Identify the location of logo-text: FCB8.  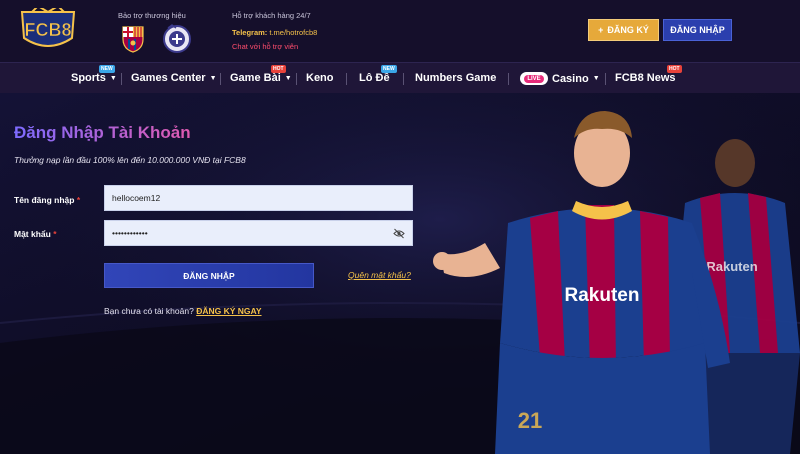
(47, 30).